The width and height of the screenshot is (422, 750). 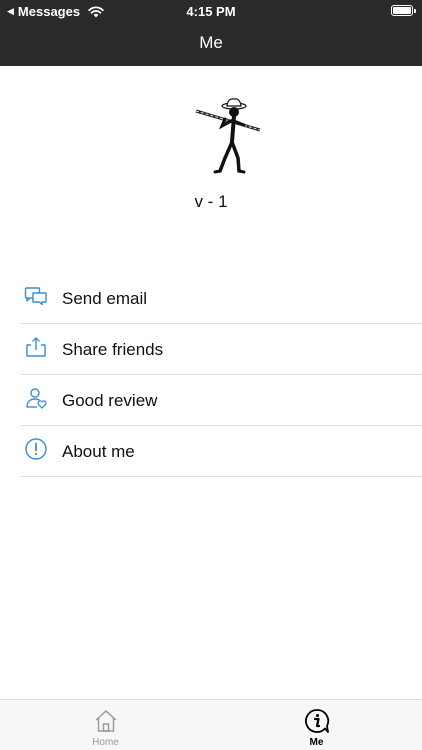 What do you see at coordinates (35, 296) in the screenshot?
I see `message-icon` at bounding box center [35, 296].